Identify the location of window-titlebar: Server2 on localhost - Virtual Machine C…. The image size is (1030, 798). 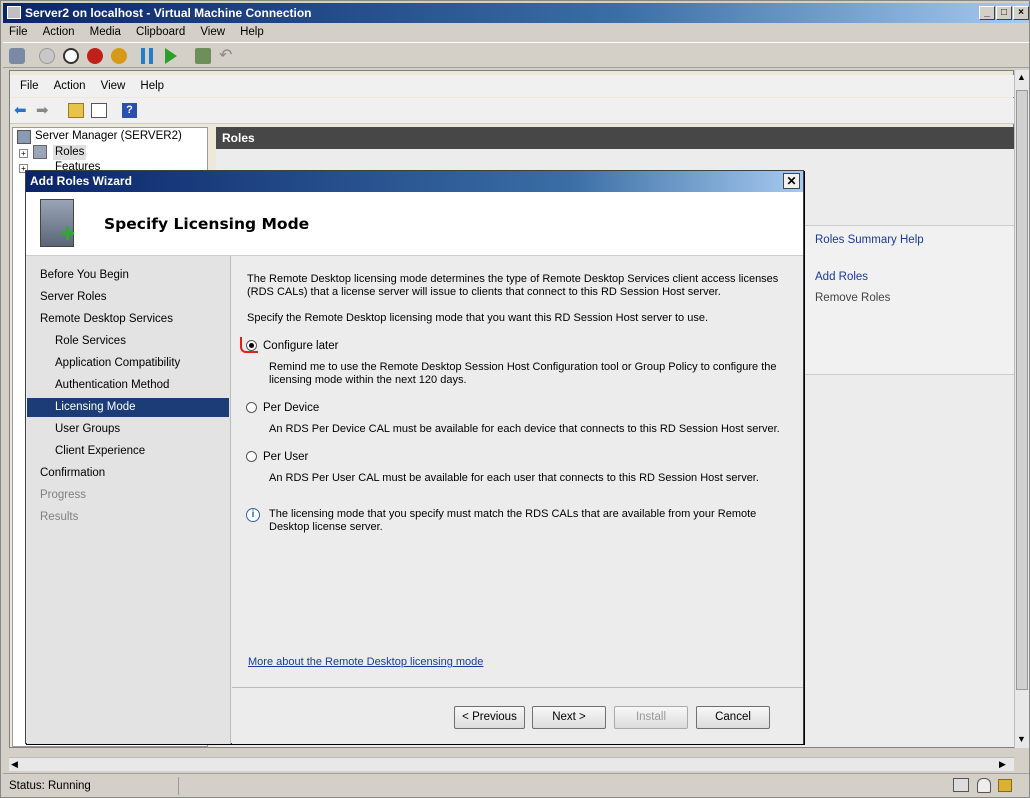
(516, 13).